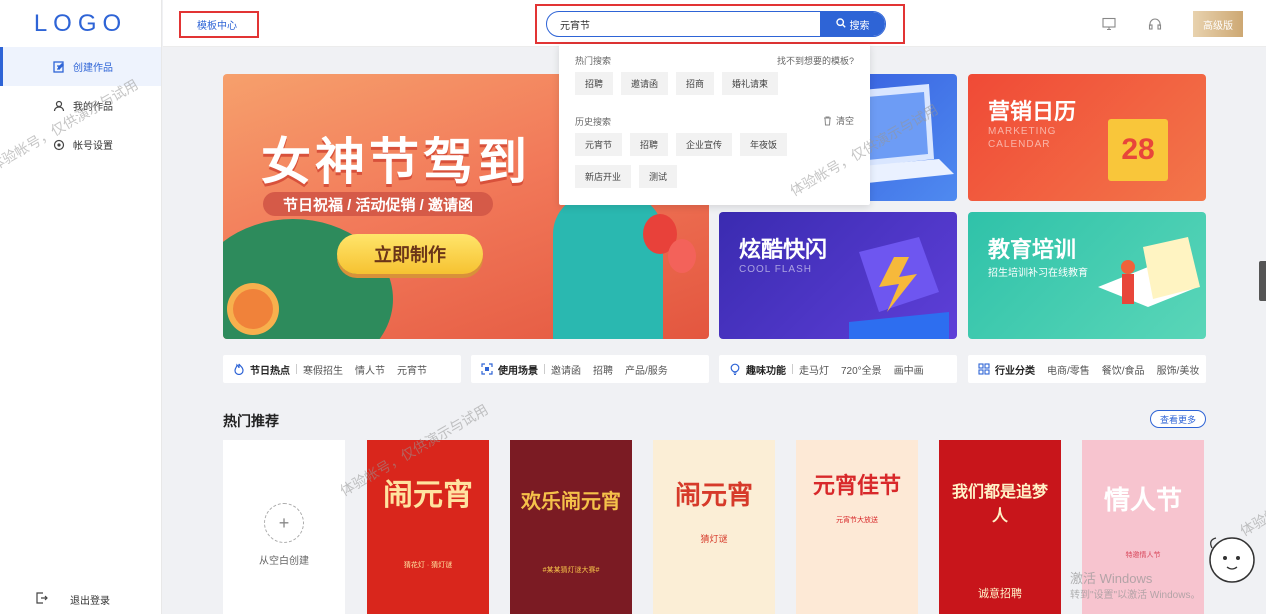  What do you see at coordinates (658, 176) in the screenshot?
I see `history-tag: 测试` at bounding box center [658, 176].